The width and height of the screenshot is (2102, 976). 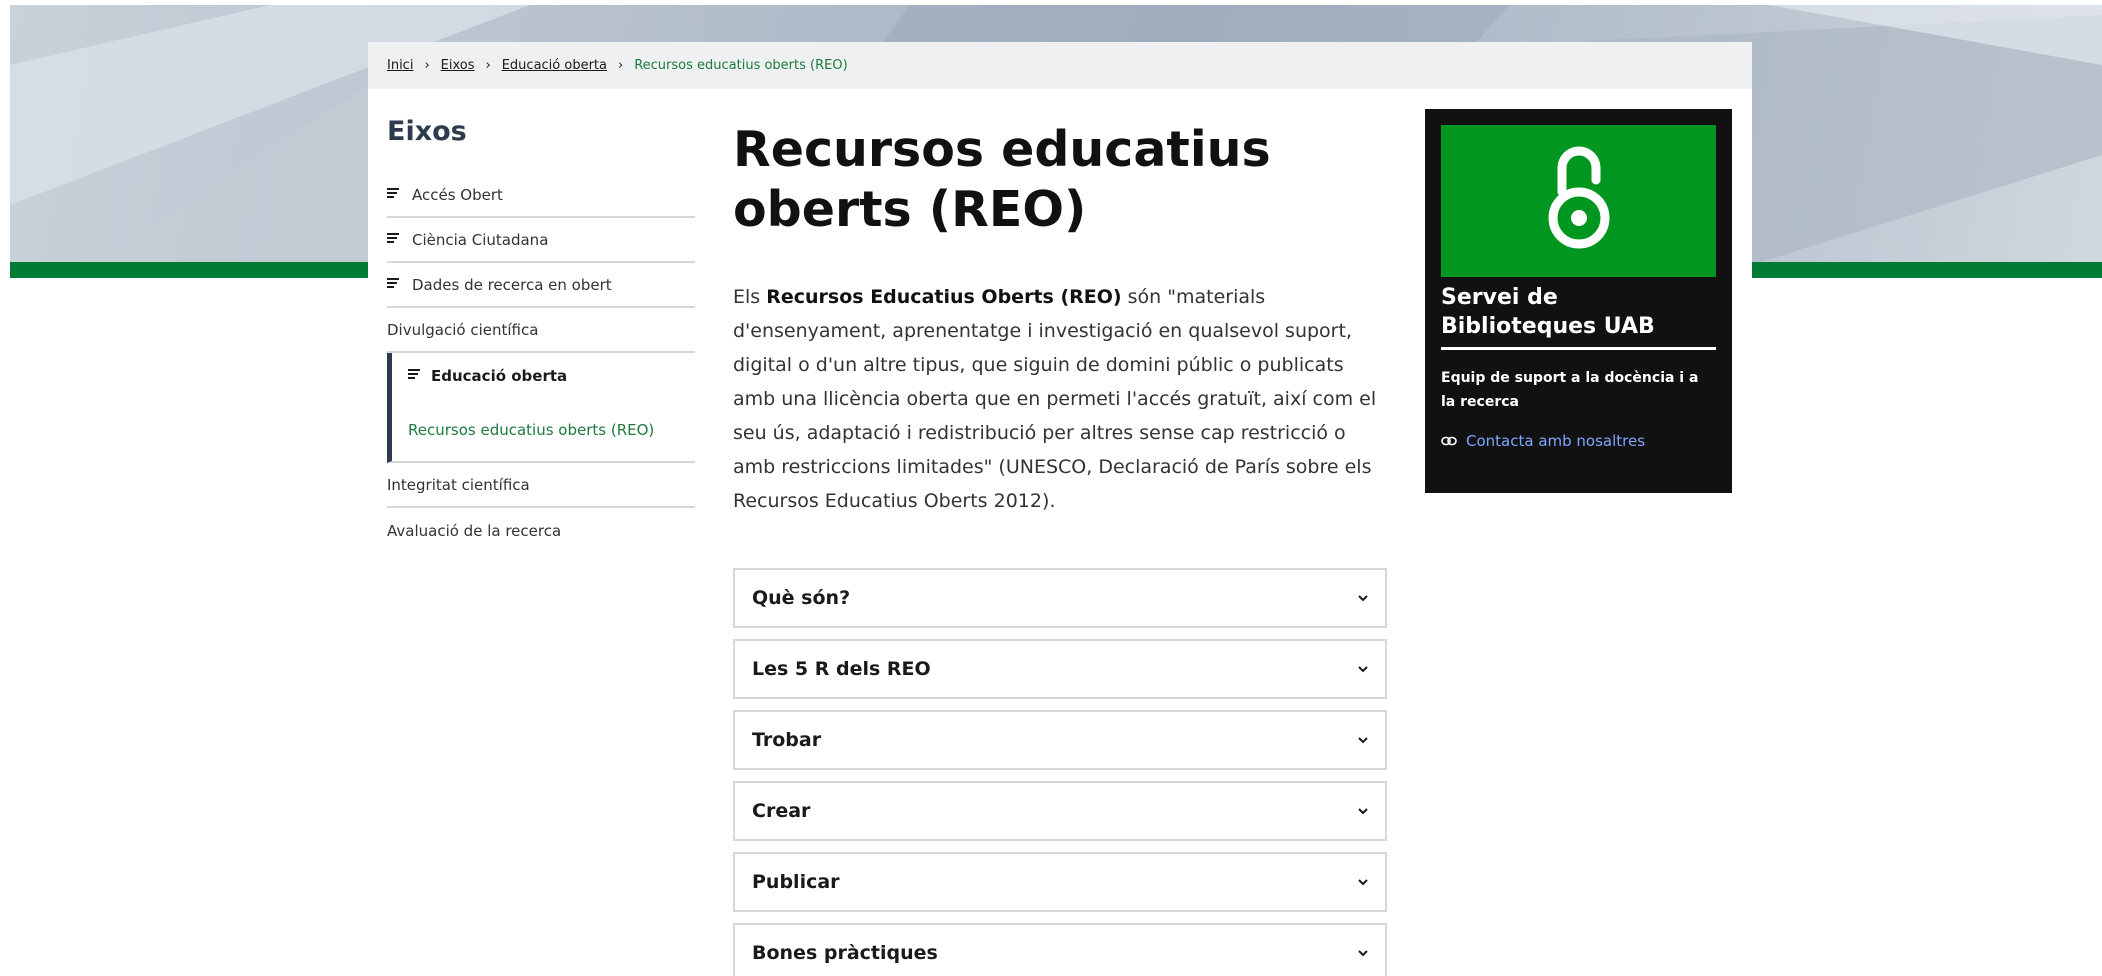 I want to click on sidebar-item-label: Ciència Ciutadana, so click(x=480, y=239).